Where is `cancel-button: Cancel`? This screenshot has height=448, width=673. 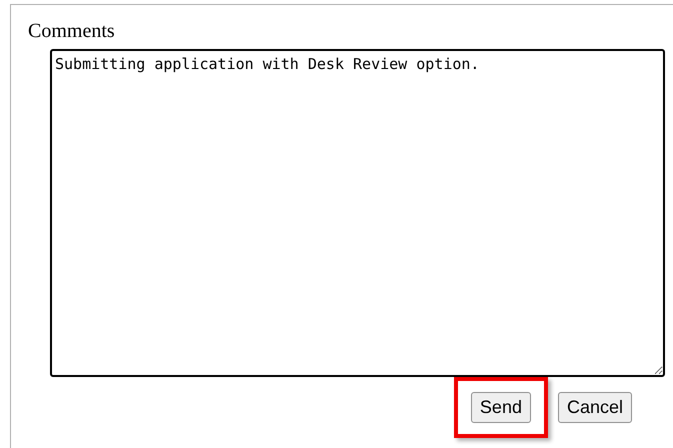 cancel-button: Cancel is located at coordinates (595, 407).